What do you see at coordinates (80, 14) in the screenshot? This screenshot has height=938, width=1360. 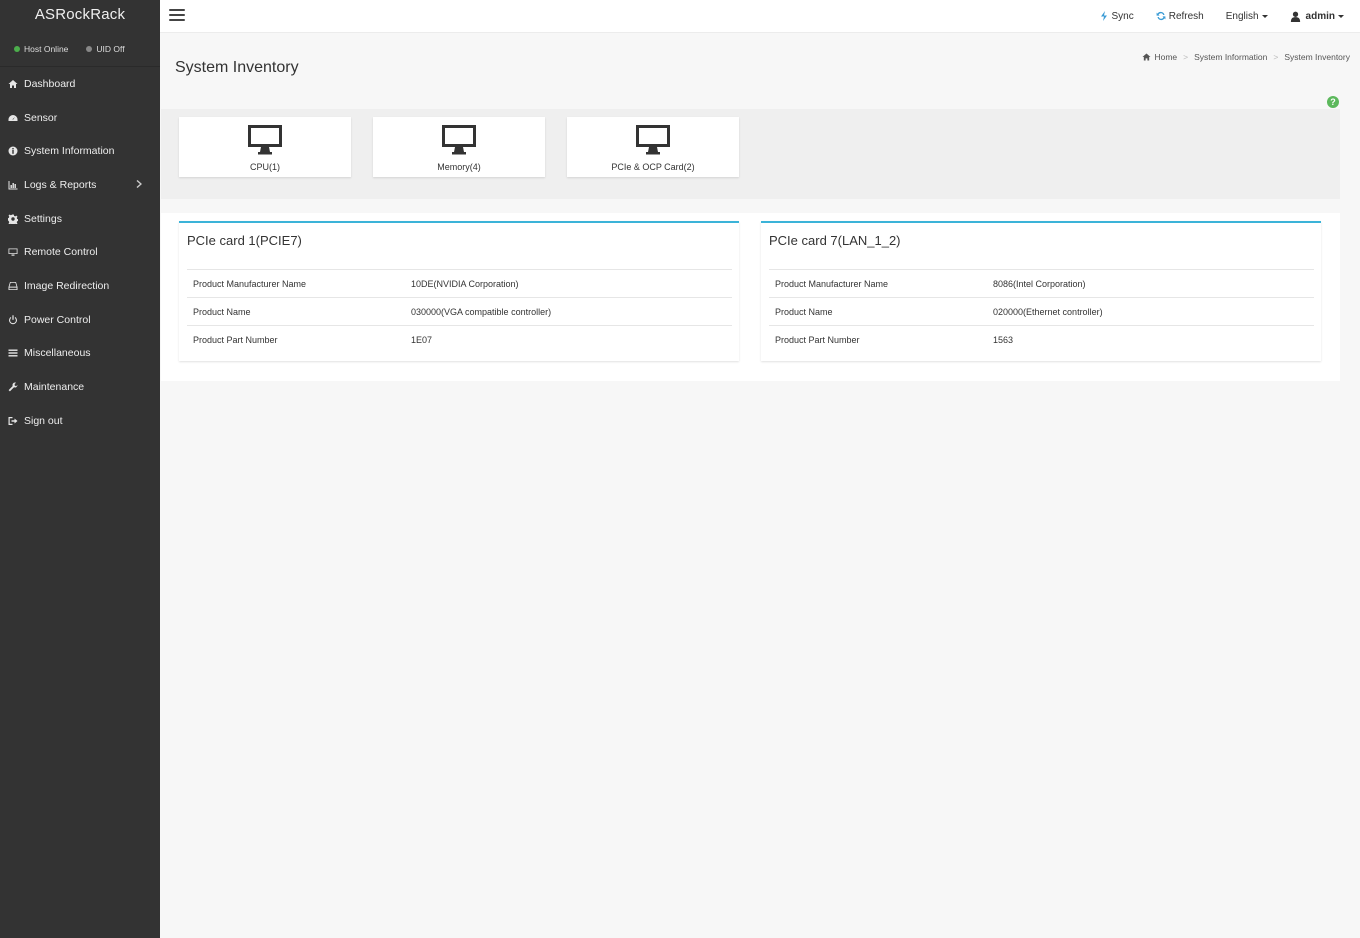 I see `brand-logo: ASRockRack` at bounding box center [80, 14].